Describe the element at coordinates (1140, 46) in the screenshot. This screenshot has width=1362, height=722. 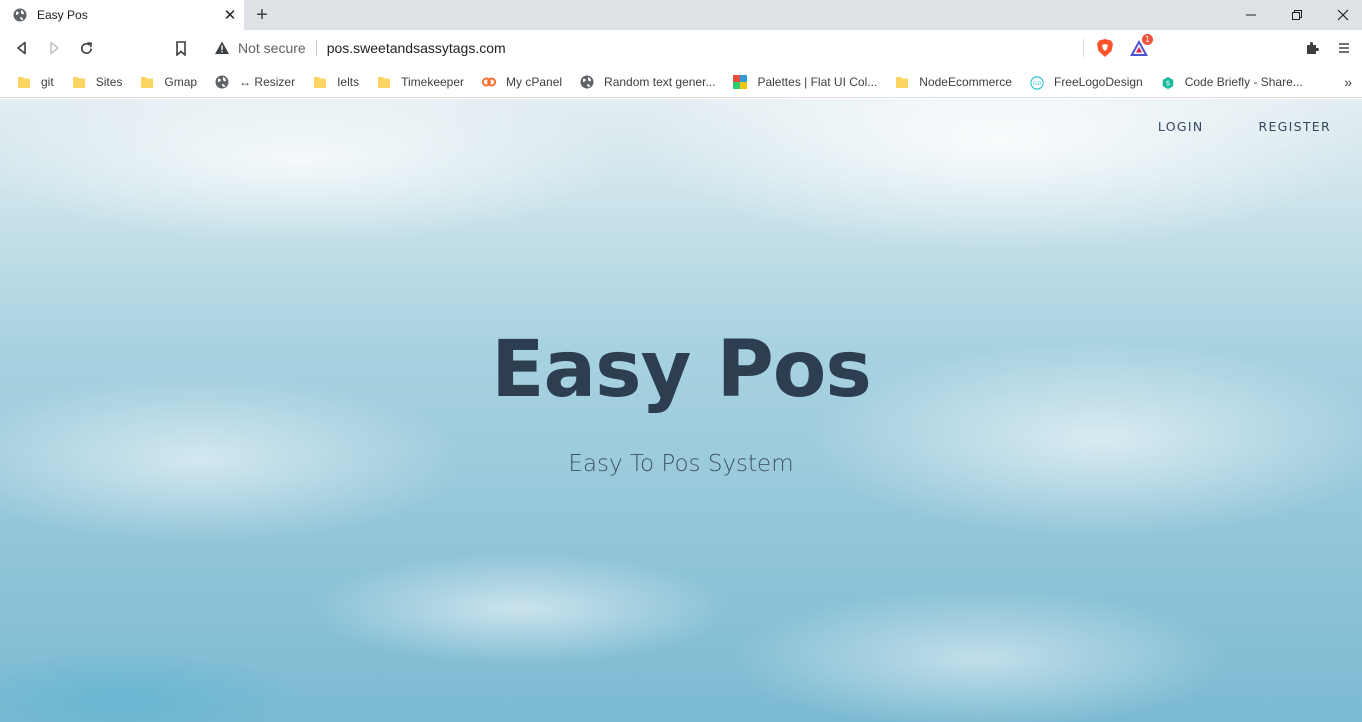
I see `brave-rewards-icon: 1` at that location.